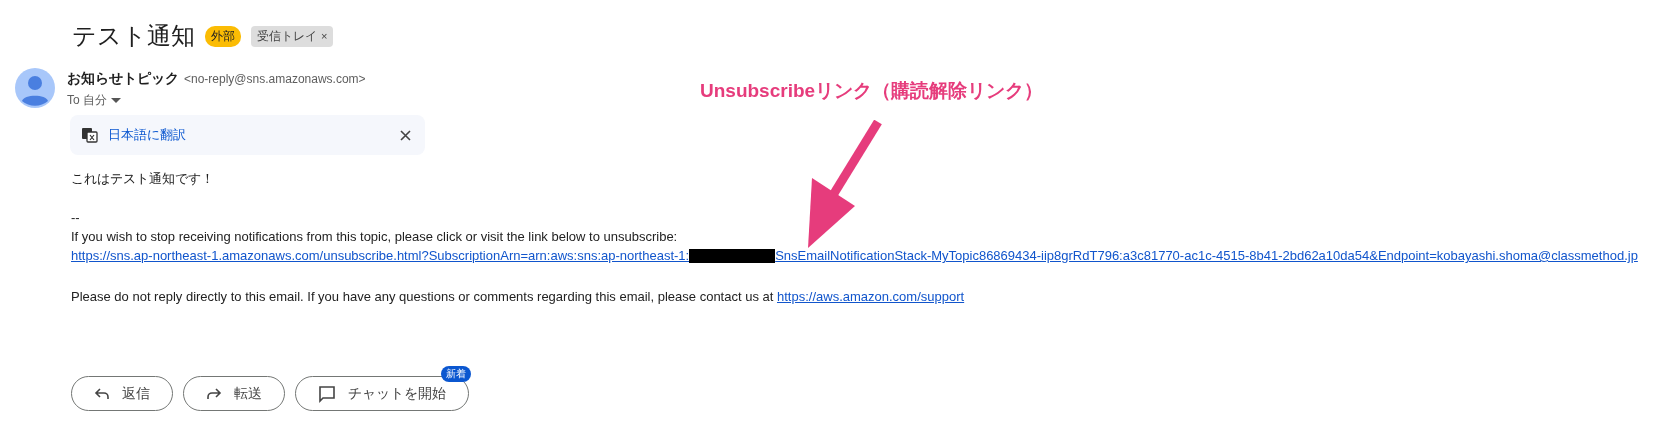 Image resolution: width=1660 pixels, height=426 pixels. I want to click on reply-icon, so click(102, 393).